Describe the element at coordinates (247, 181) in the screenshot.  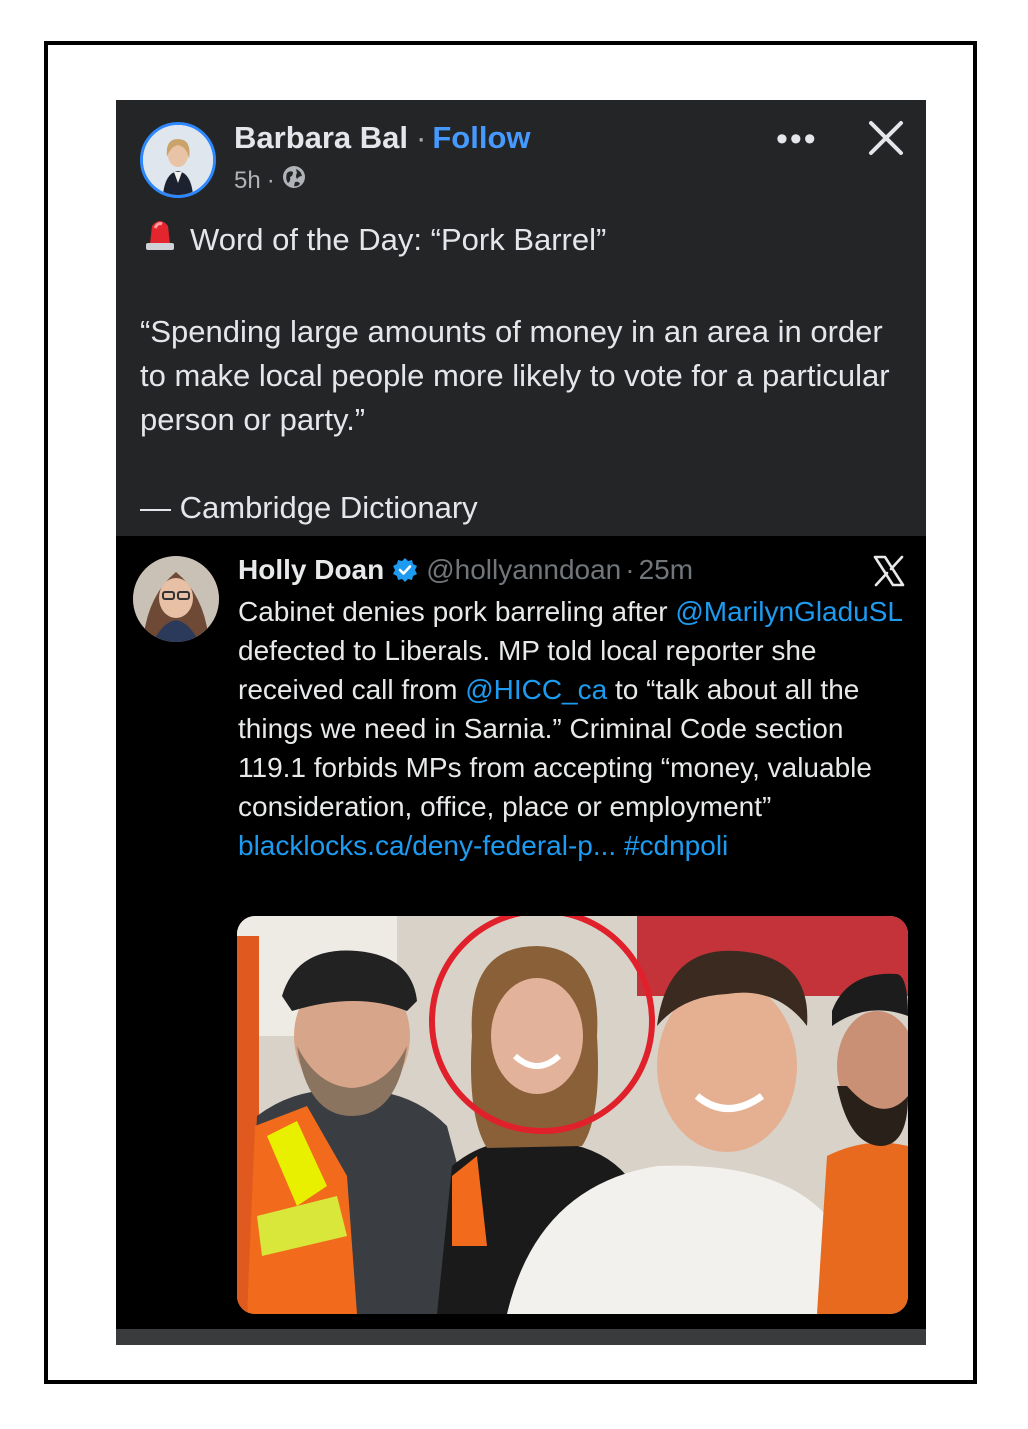
I see `post-time: 5h` at that location.